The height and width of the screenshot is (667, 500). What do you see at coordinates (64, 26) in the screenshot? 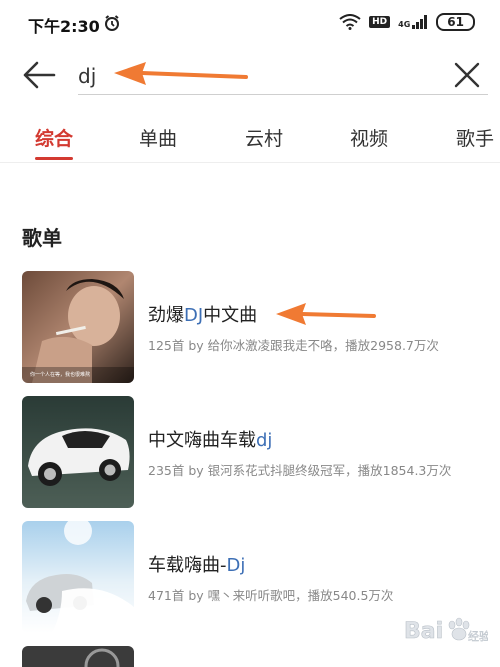
I see `status-time: 下午2:30` at bounding box center [64, 26].